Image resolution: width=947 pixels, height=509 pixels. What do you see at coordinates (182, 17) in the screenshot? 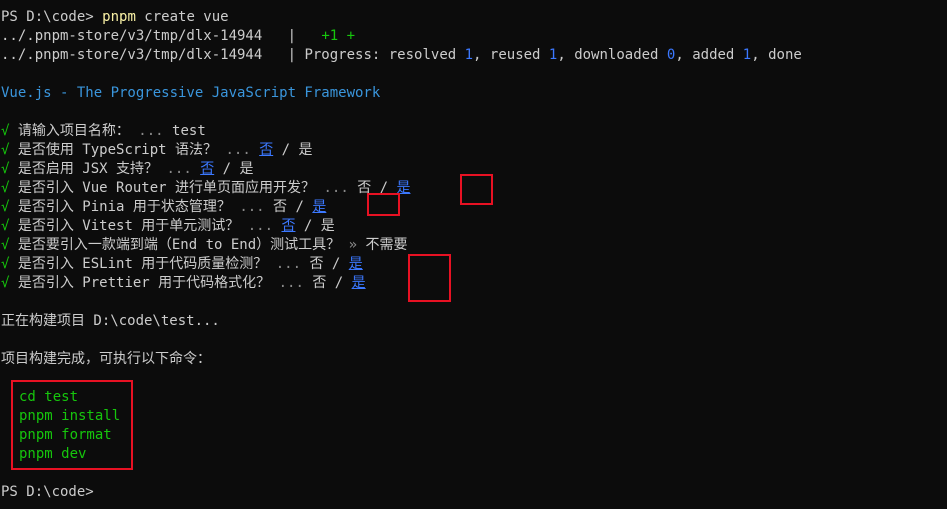
I see `command-args: create vue` at bounding box center [182, 17].